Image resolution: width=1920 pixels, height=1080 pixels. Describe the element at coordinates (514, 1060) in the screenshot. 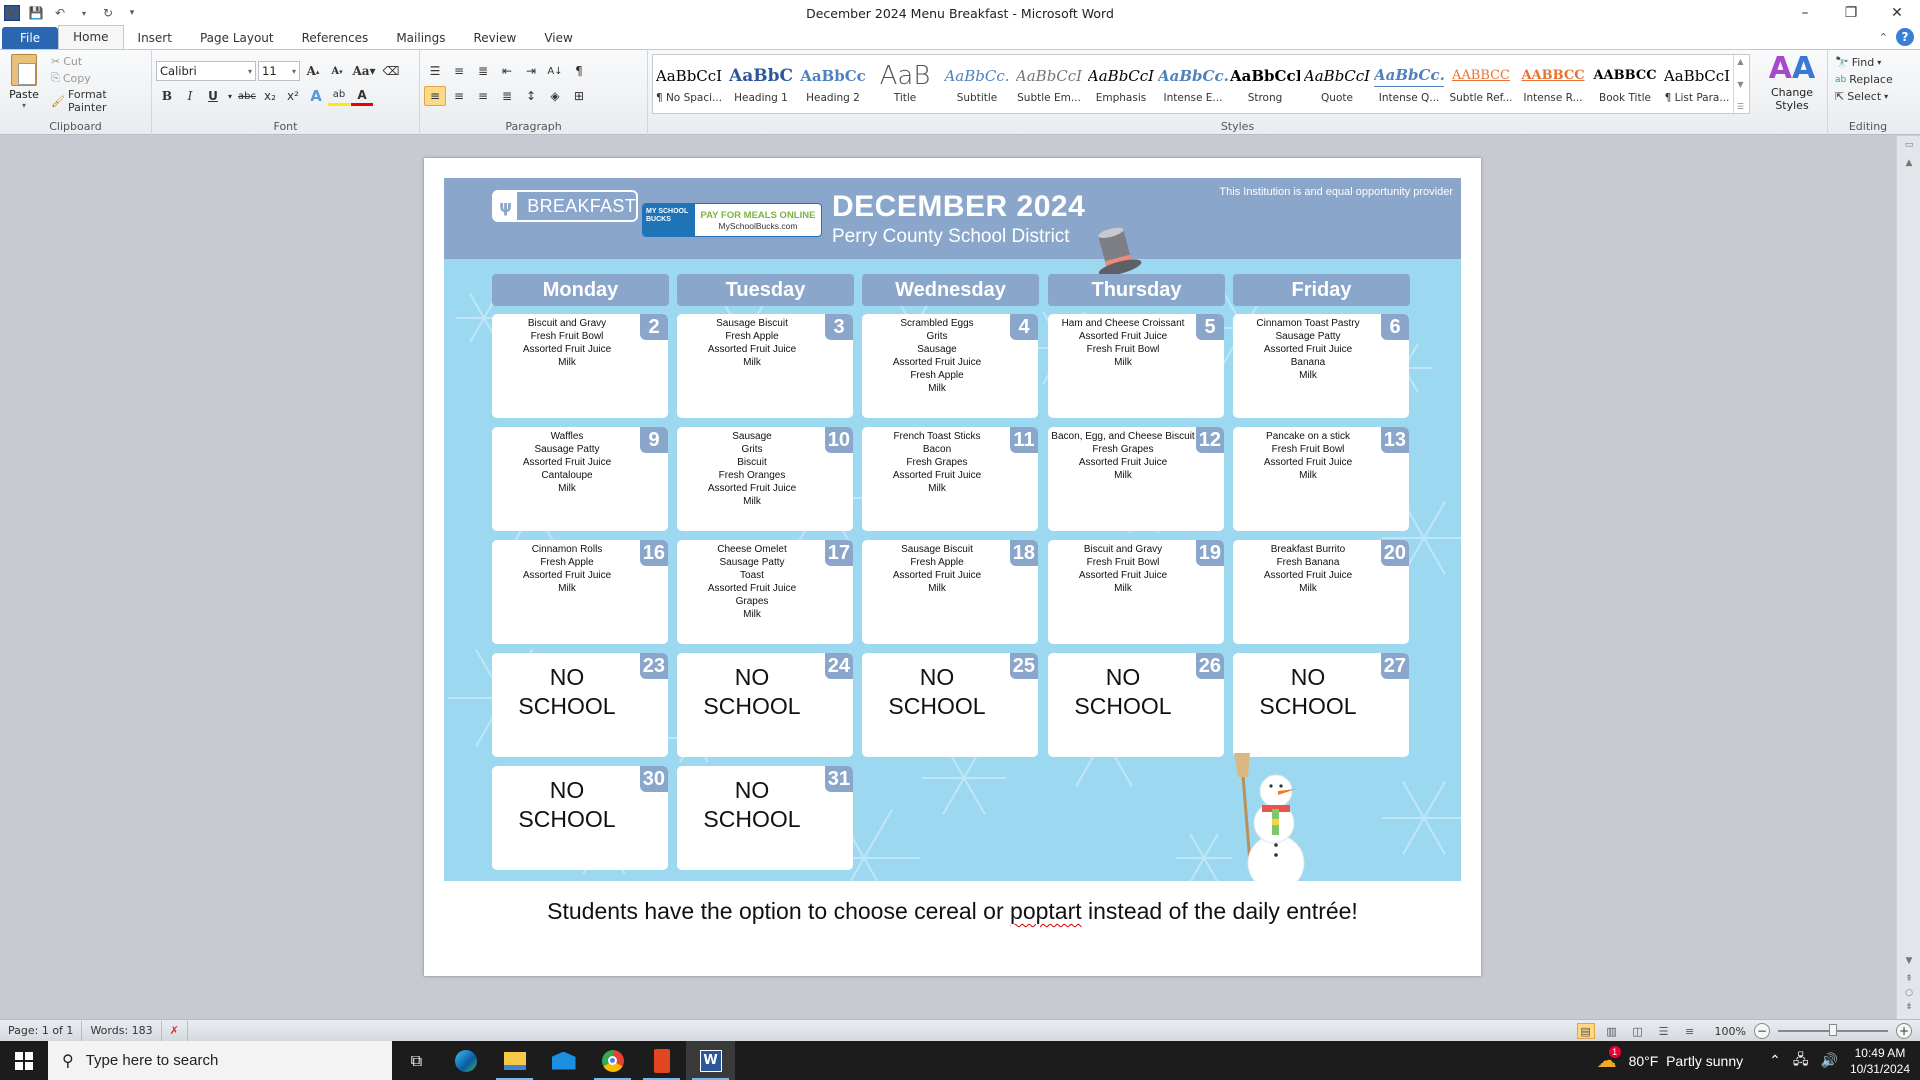

I see `file-explorer-icon` at that location.